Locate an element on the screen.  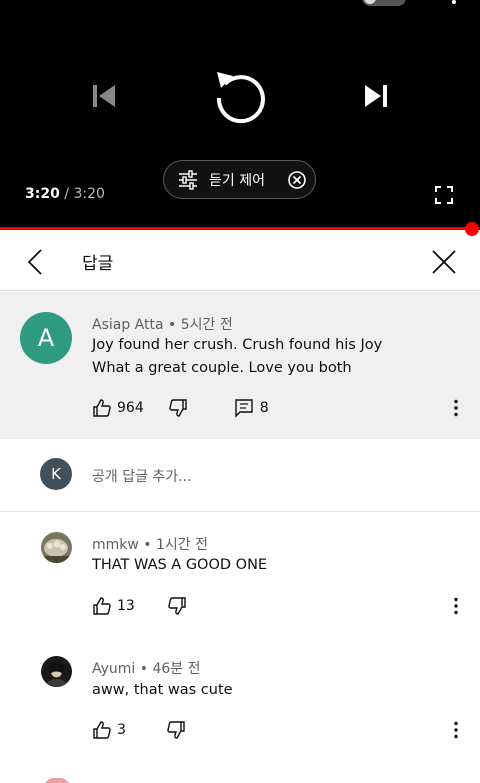
avatar: K is located at coordinates (56, 474).